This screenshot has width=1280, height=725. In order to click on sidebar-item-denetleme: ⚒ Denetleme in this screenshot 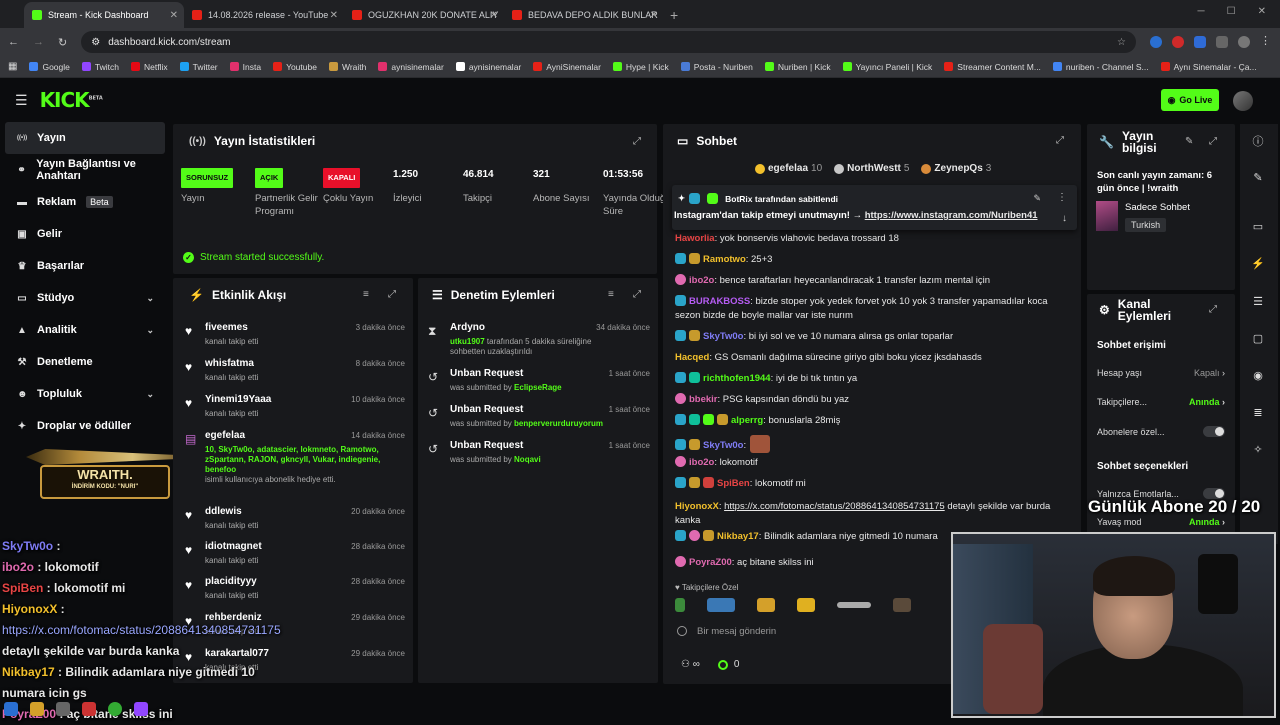, I will do `click(86, 362)`.